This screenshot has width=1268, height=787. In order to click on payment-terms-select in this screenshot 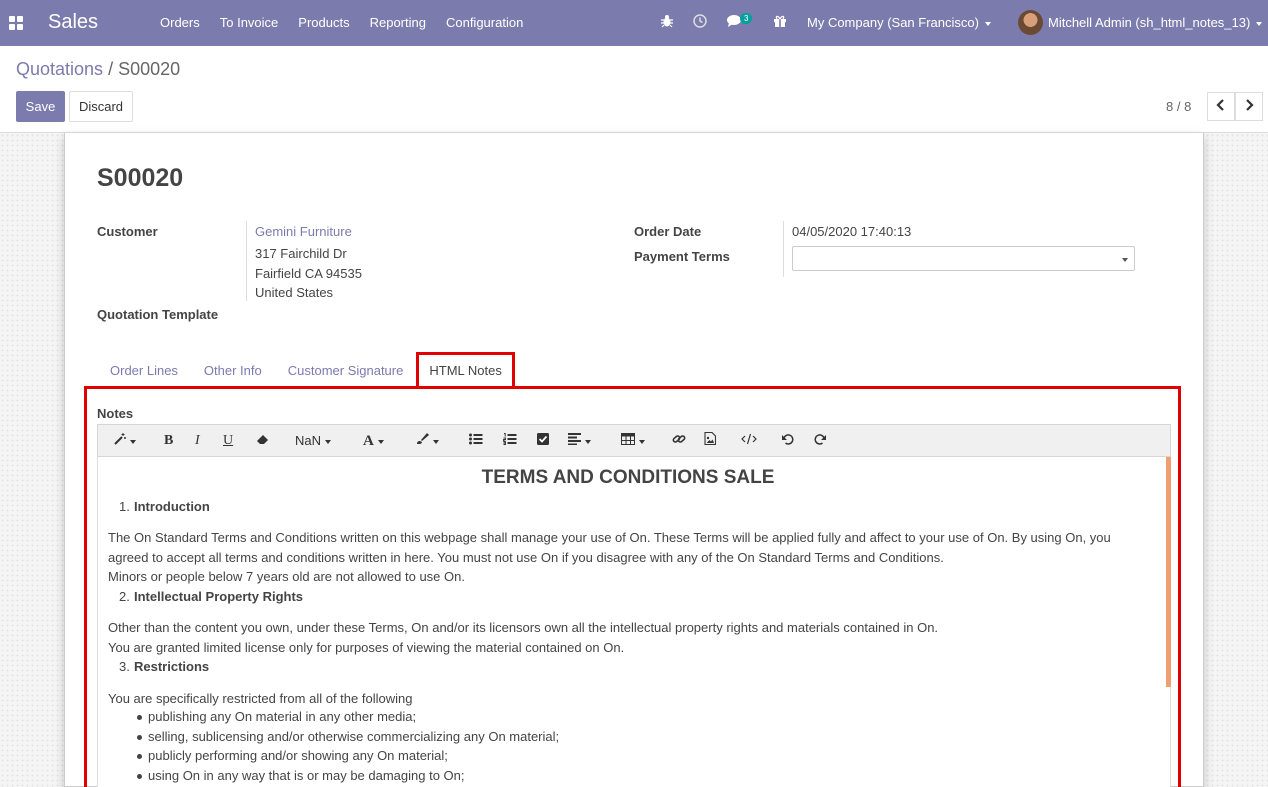, I will do `click(963, 258)`.